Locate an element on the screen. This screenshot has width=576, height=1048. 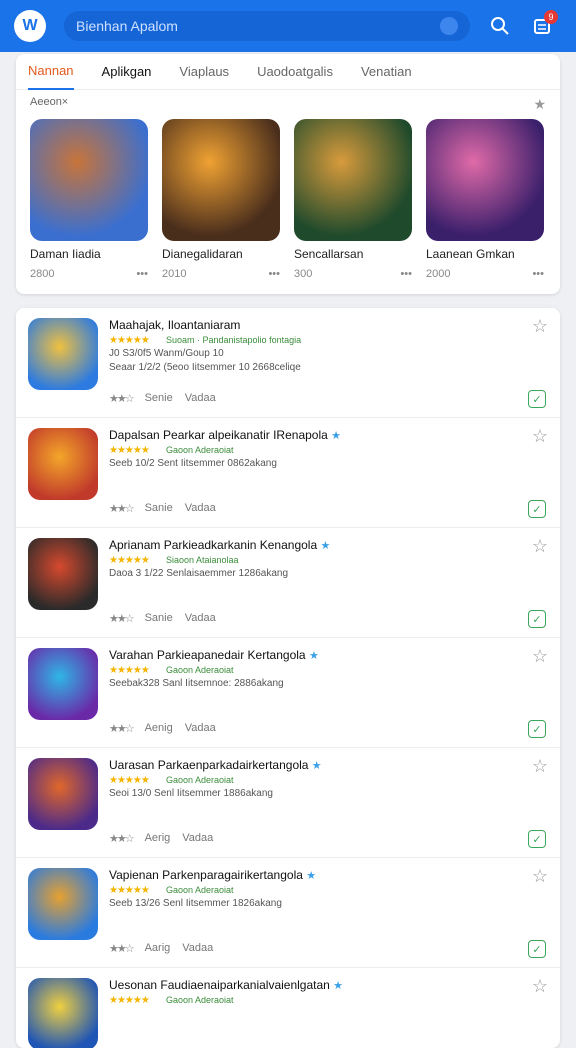
star-icon: ★ is located at coordinates (539, 104).